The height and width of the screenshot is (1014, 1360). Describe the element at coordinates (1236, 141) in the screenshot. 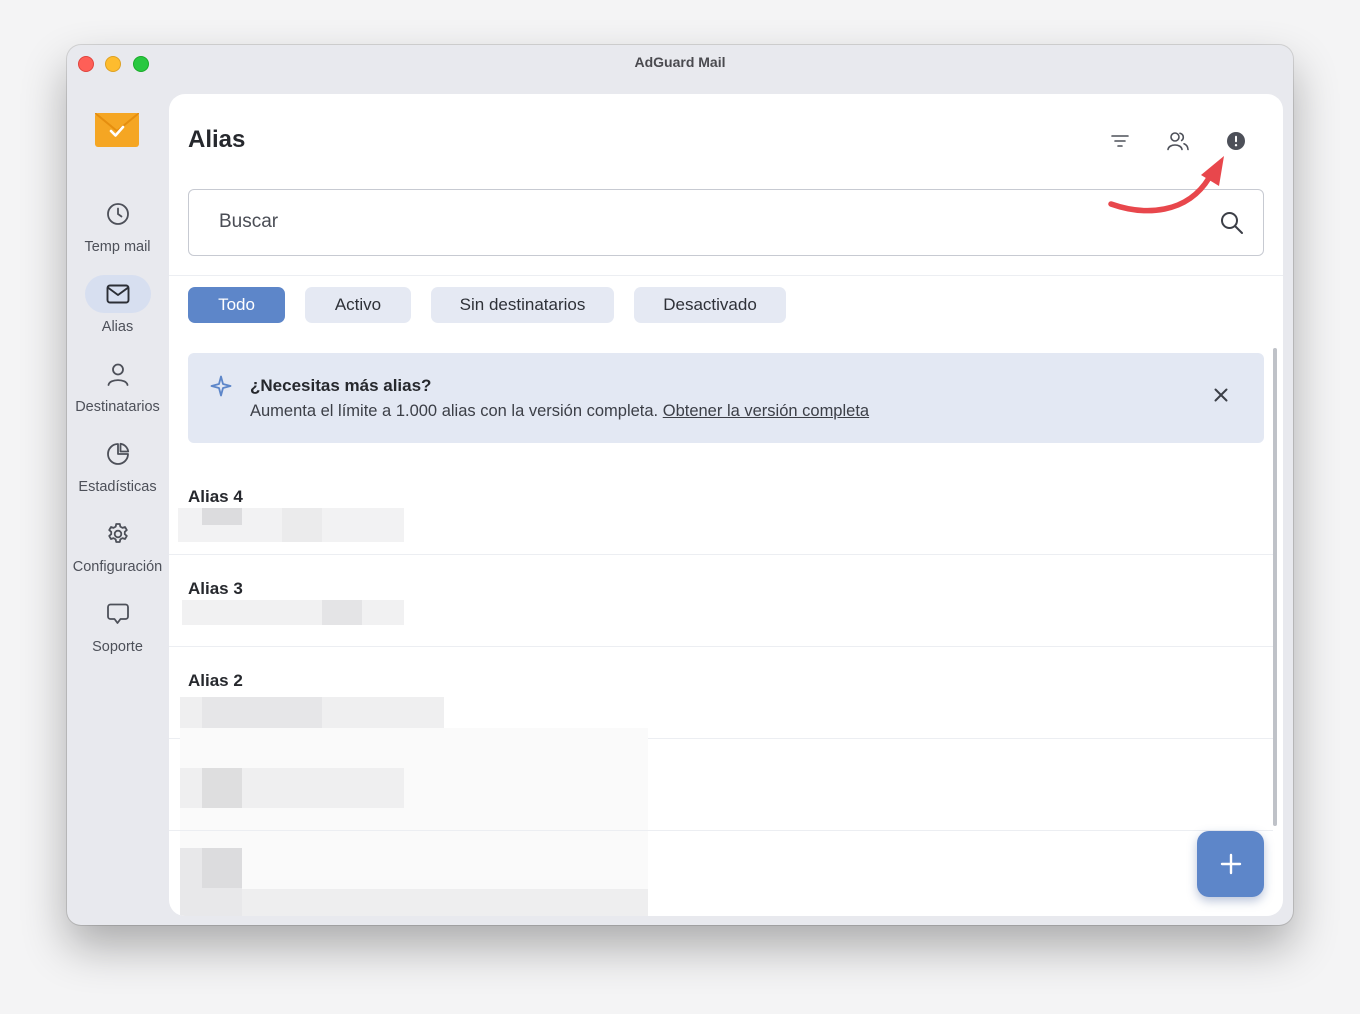

I see `info-icon` at that location.